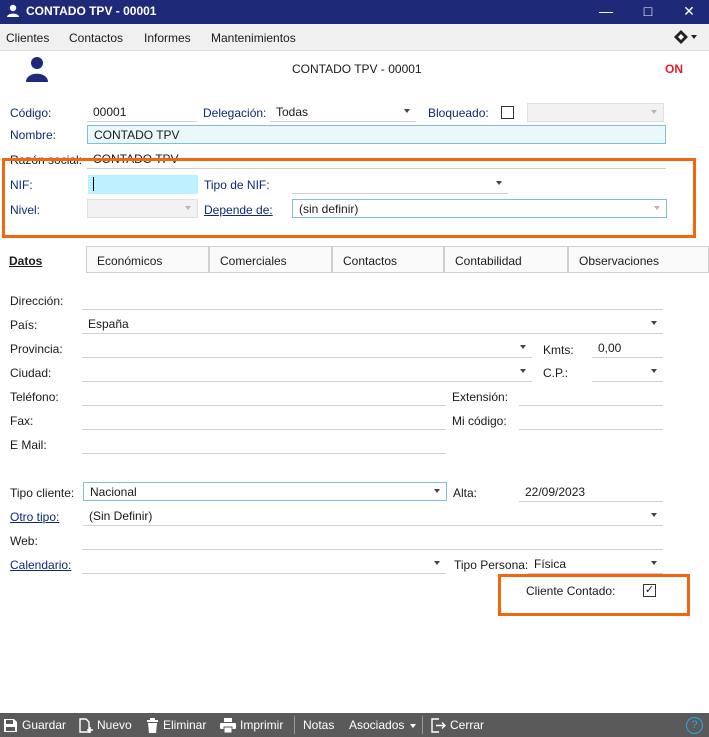 The width and height of the screenshot is (709, 737). I want to click on depende-de-link: Depende de:, so click(238, 210).